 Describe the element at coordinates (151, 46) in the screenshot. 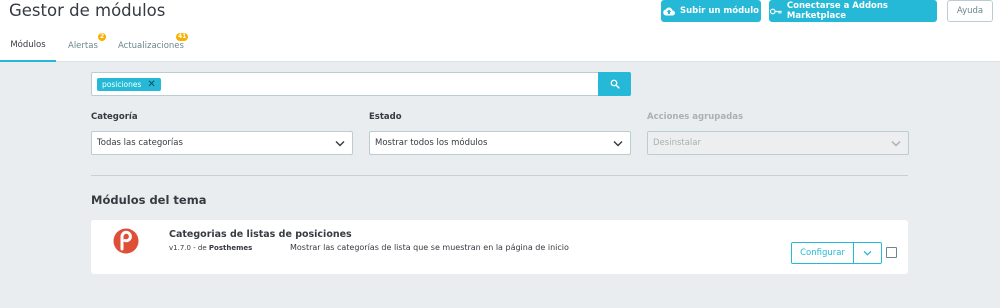

I see `tab-updates-label: Actualizaciones` at that location.